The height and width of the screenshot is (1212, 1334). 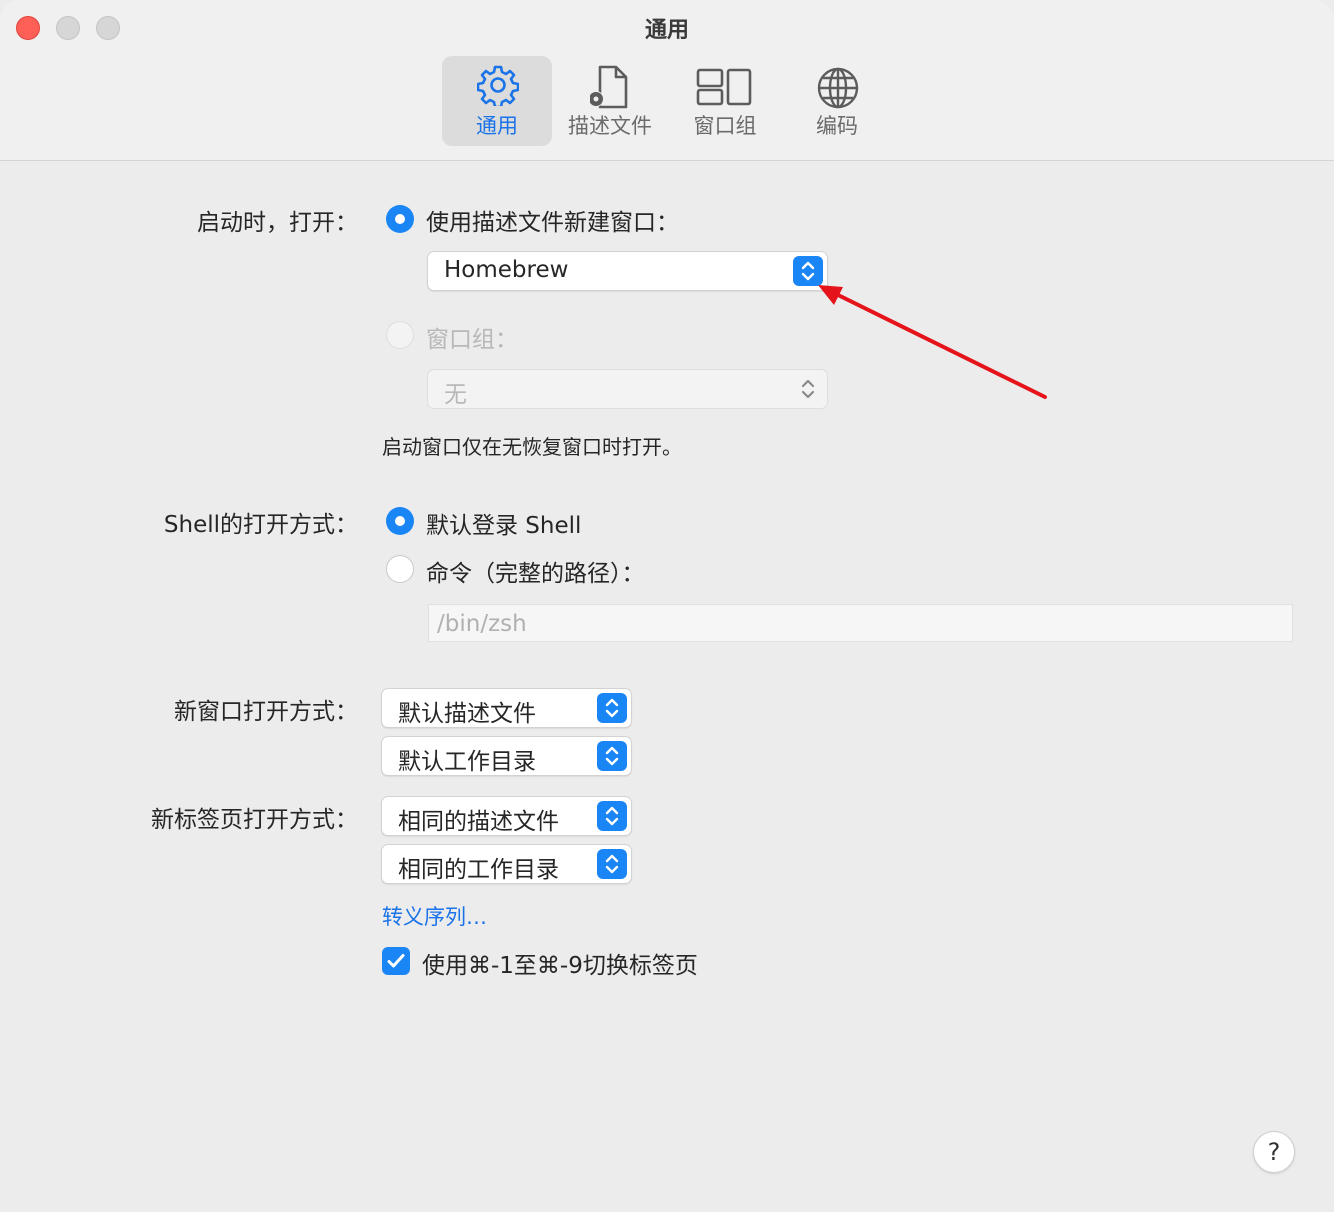 What do you see at coordinates (535, 574) in the screenshot?
I see `shell-command-option-label: 命令（完整的路径）：` at bounding box center [535, 574].